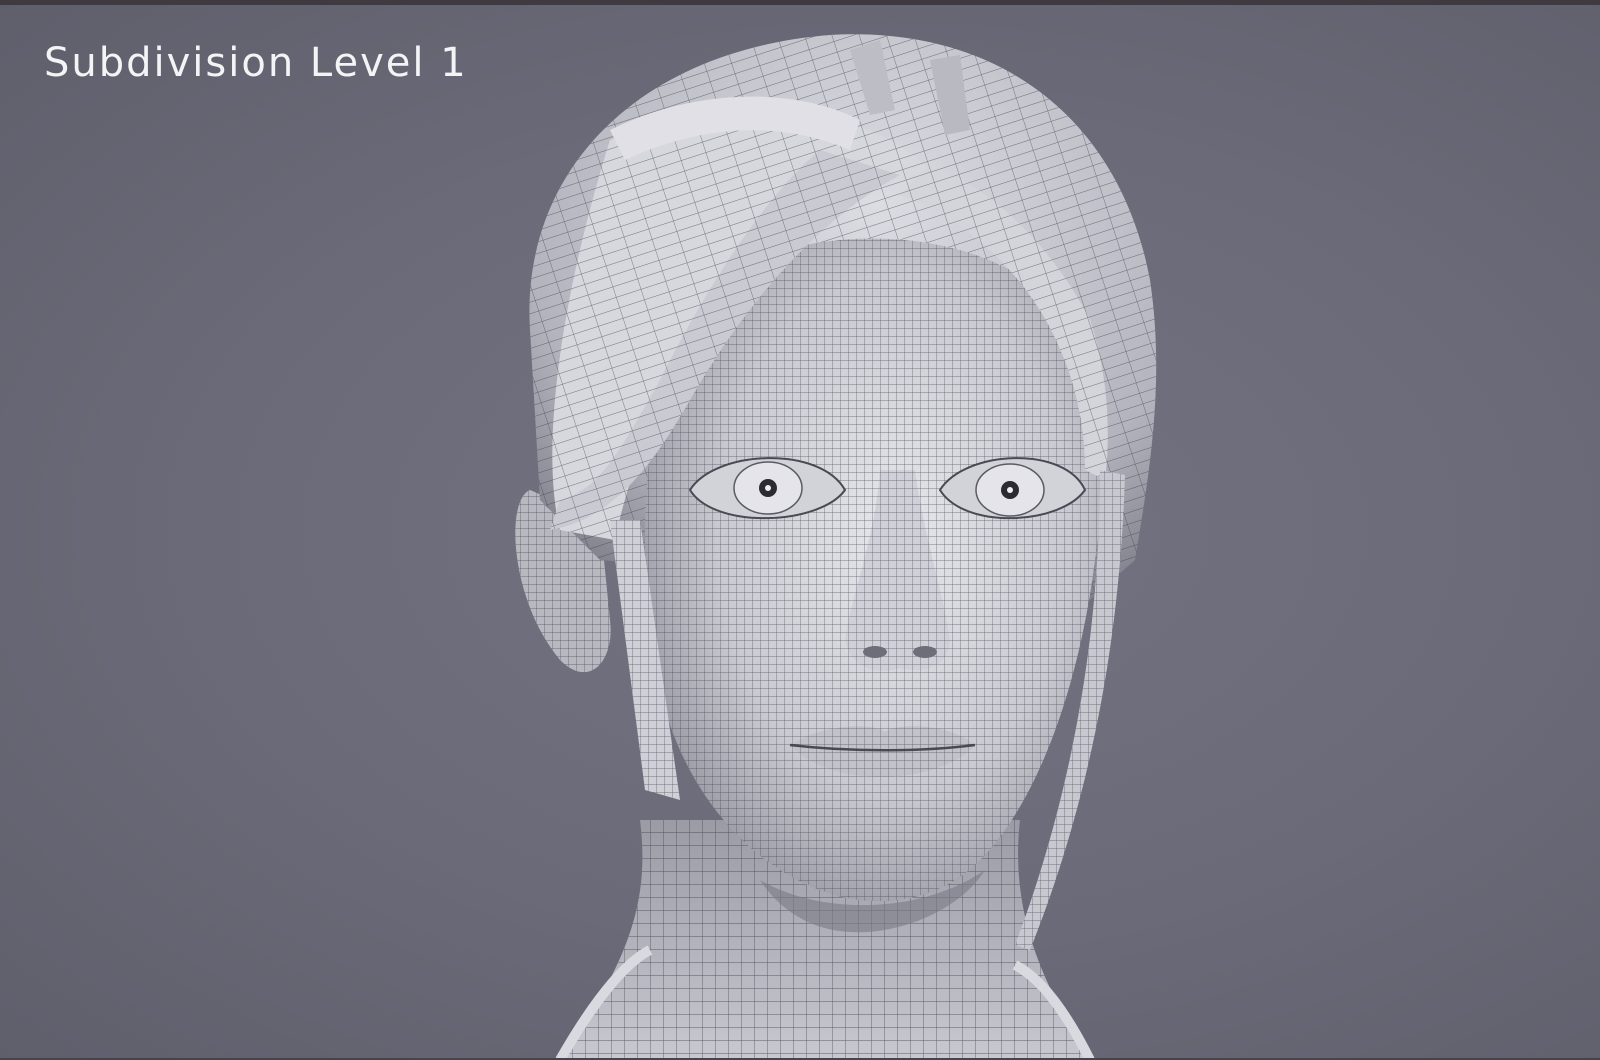 The width and height of the screenshot is (1600, 1060). I want to click on subdivision-level-label: Subdivision Level 1, so click(256, 63).